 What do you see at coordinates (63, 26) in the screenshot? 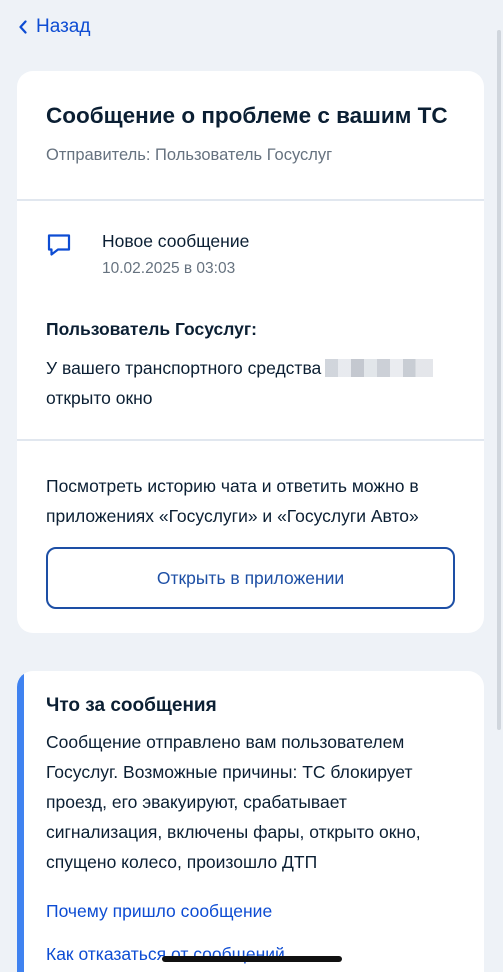
I see `back-label: Назад` at bounding box center [63, 26].